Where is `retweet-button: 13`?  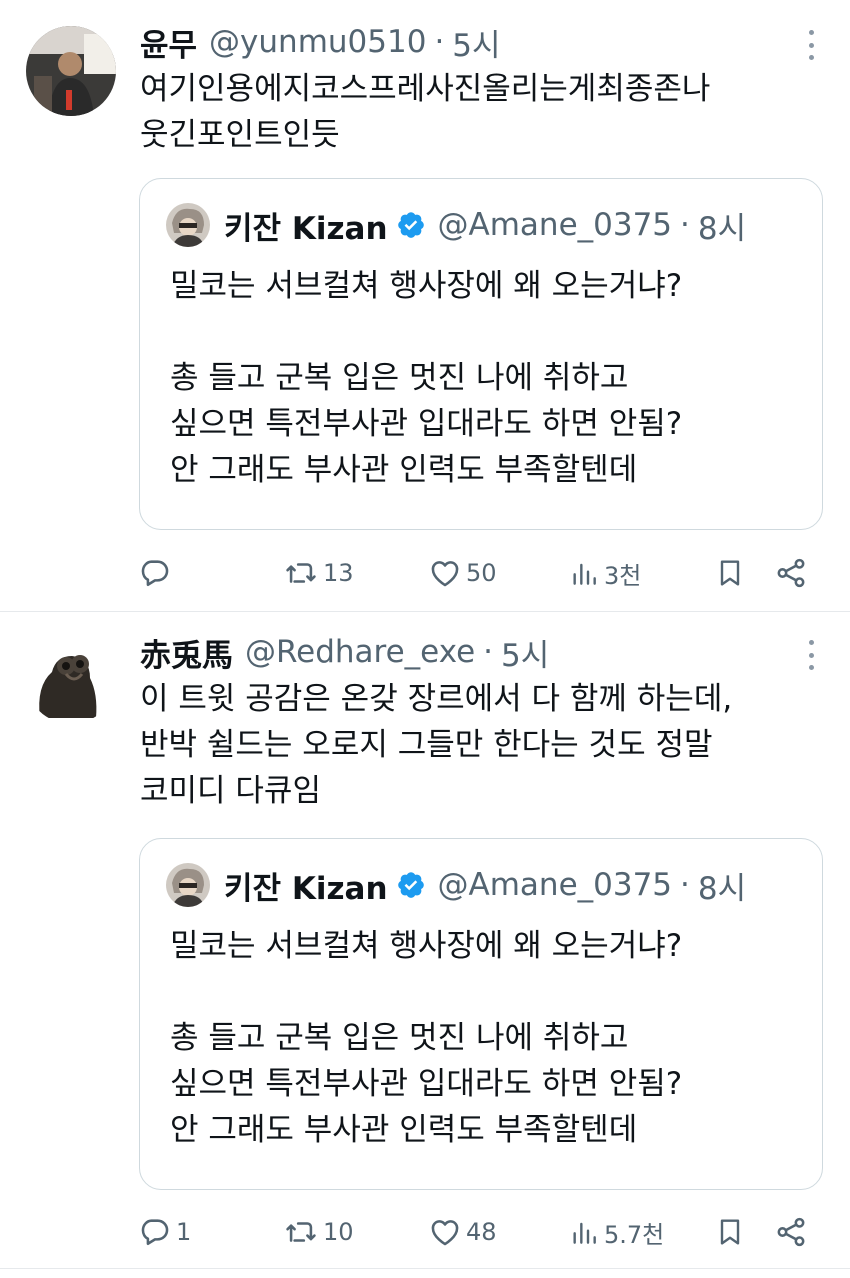 retweet-button: 13 is located at coordinates (318, 573).